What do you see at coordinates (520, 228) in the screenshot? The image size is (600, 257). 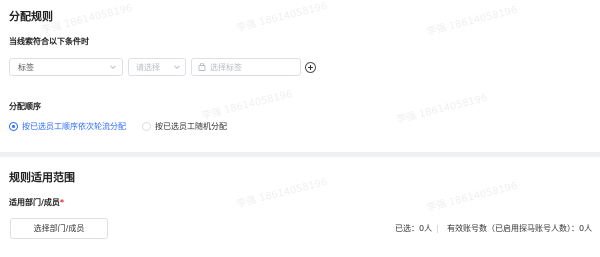 I see `valid-accounts-count: 有效账号数（已启用探马账号人数）：0人` at bounding box center [520, 228].